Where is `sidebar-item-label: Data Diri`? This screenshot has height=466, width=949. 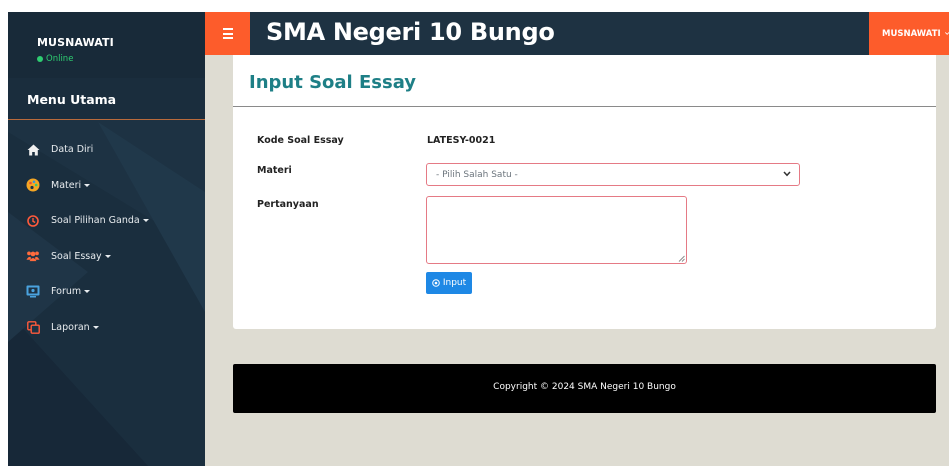
sidebar-item-label: Data Diri is located at coordinates (72, 150).